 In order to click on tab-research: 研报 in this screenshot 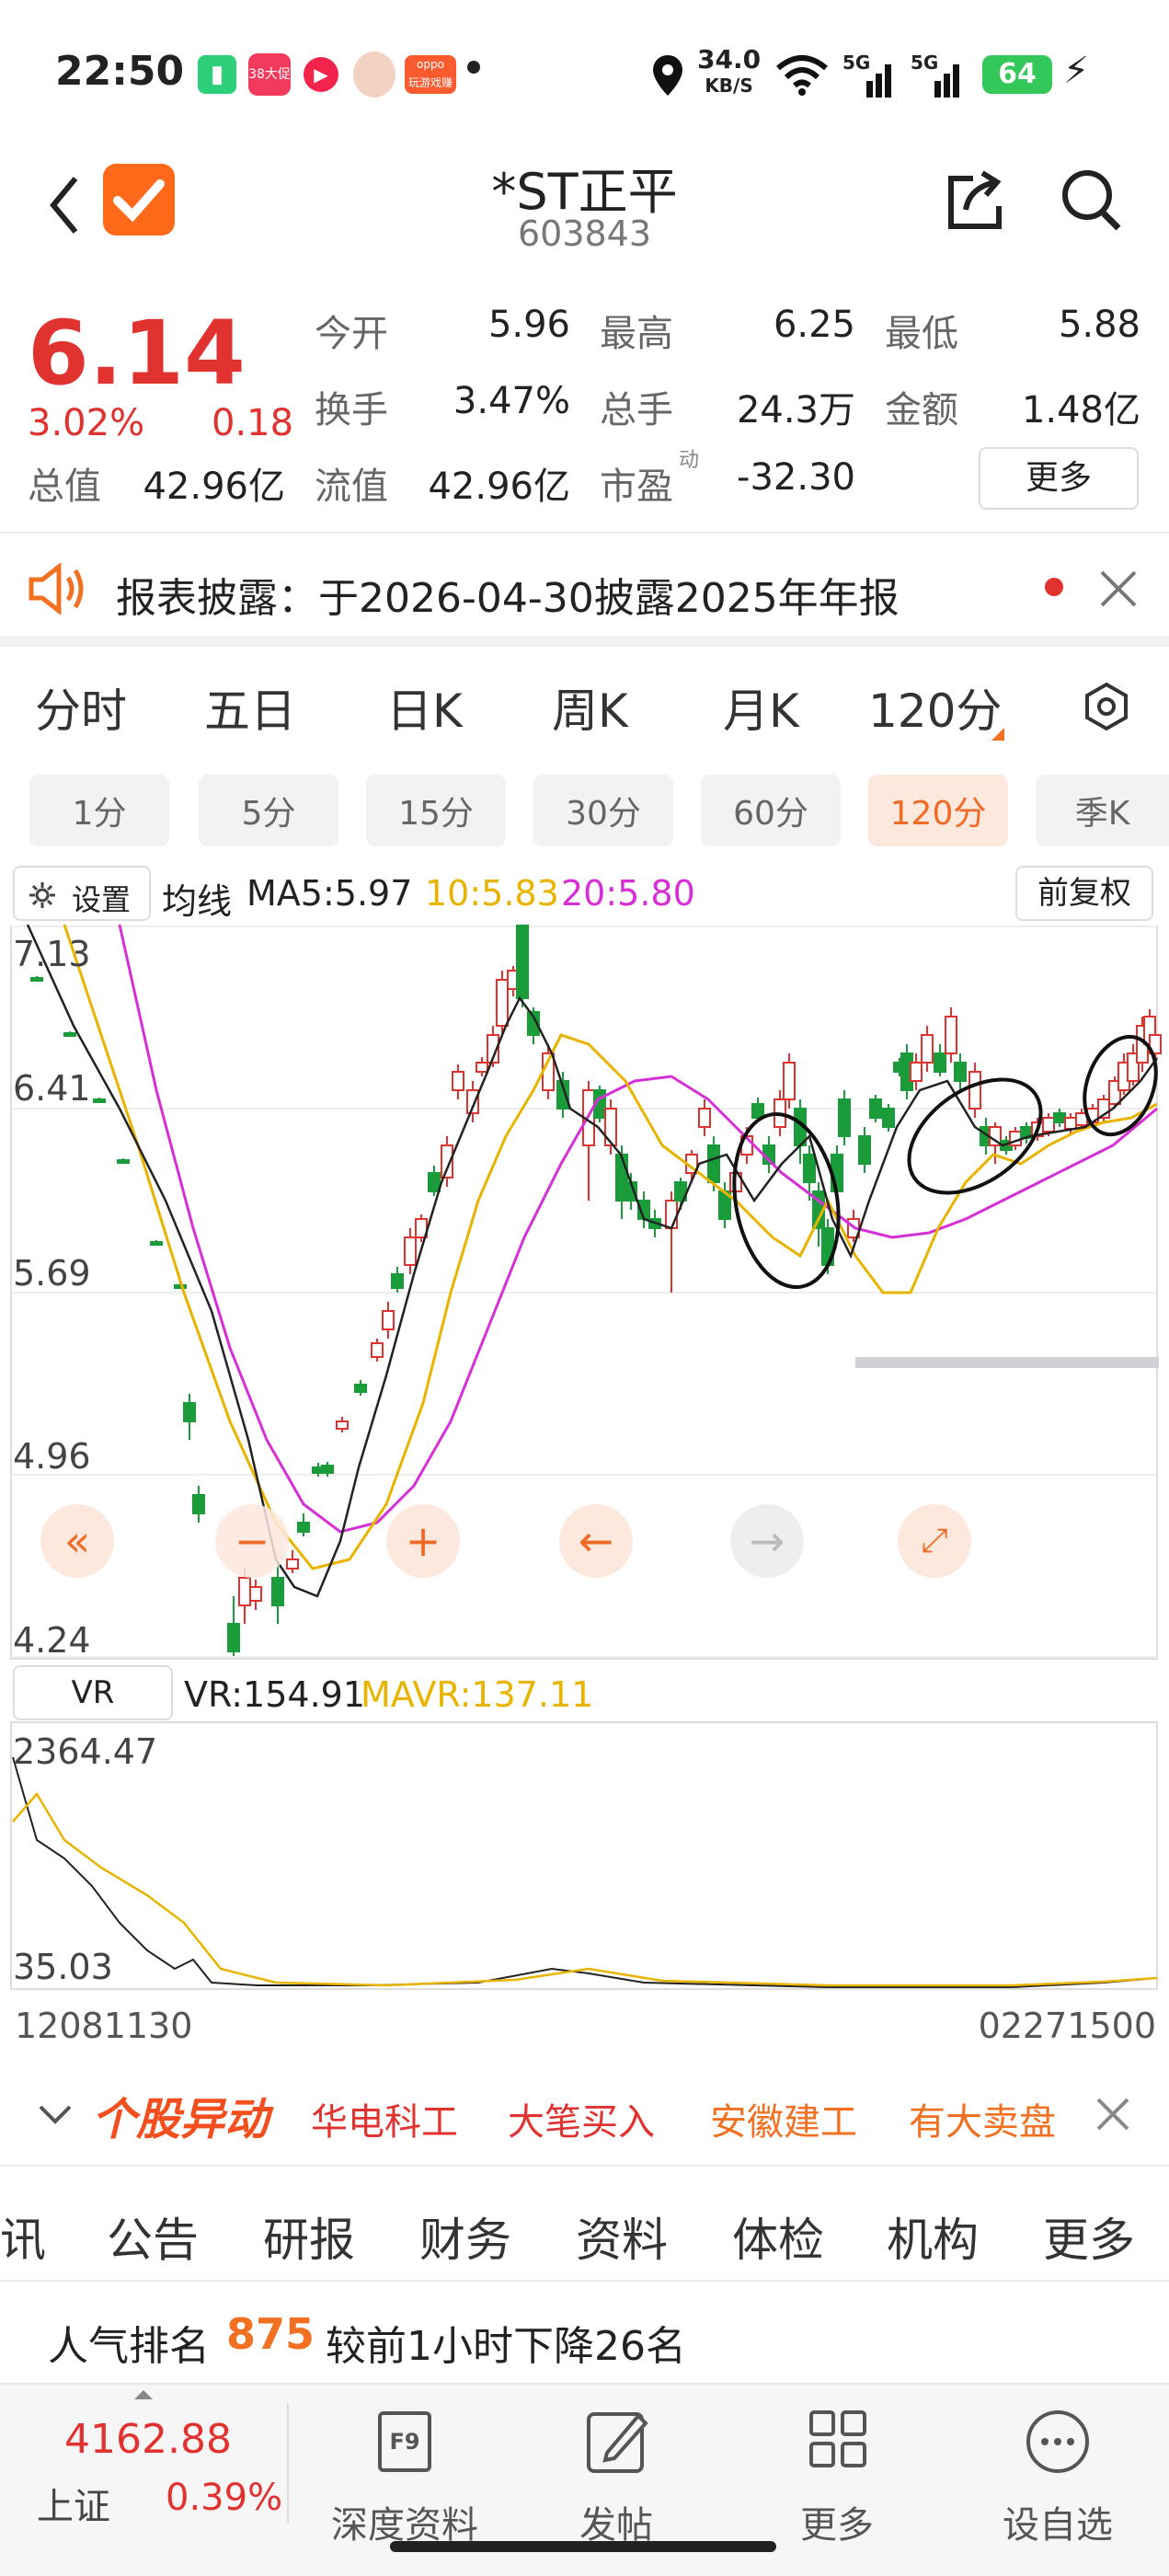, I will do `click(309, 2236)`.